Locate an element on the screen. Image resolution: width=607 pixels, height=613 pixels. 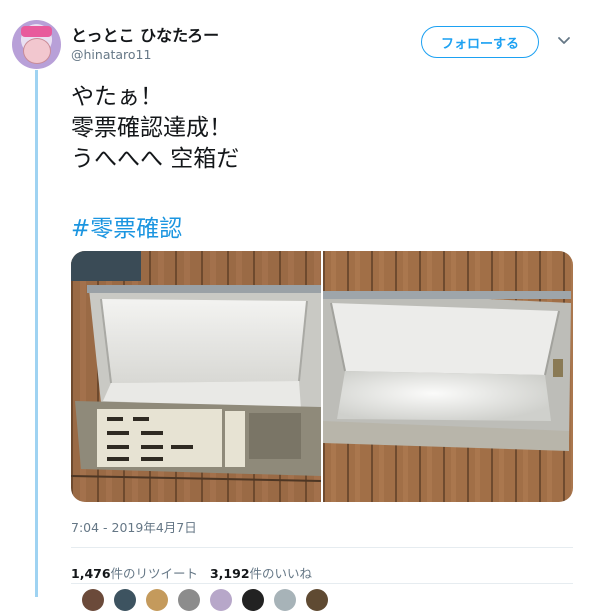
display-name: とっとこ ひなたろー is located at coordinates (145, 34).